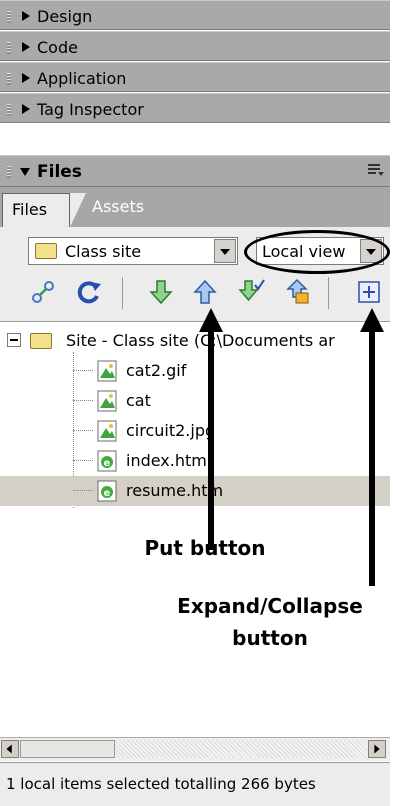 This screenshot has width=393, height=806. Describe the element at coordinates (205, 548) in the screenshot. I see `put-button-callout: Put button` at that location.